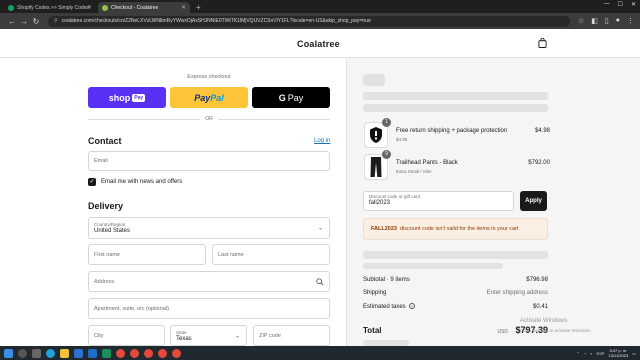 The image size is (640, 360). I want to click on item-name: Trailhead Pants - Black, so click(427, 163).